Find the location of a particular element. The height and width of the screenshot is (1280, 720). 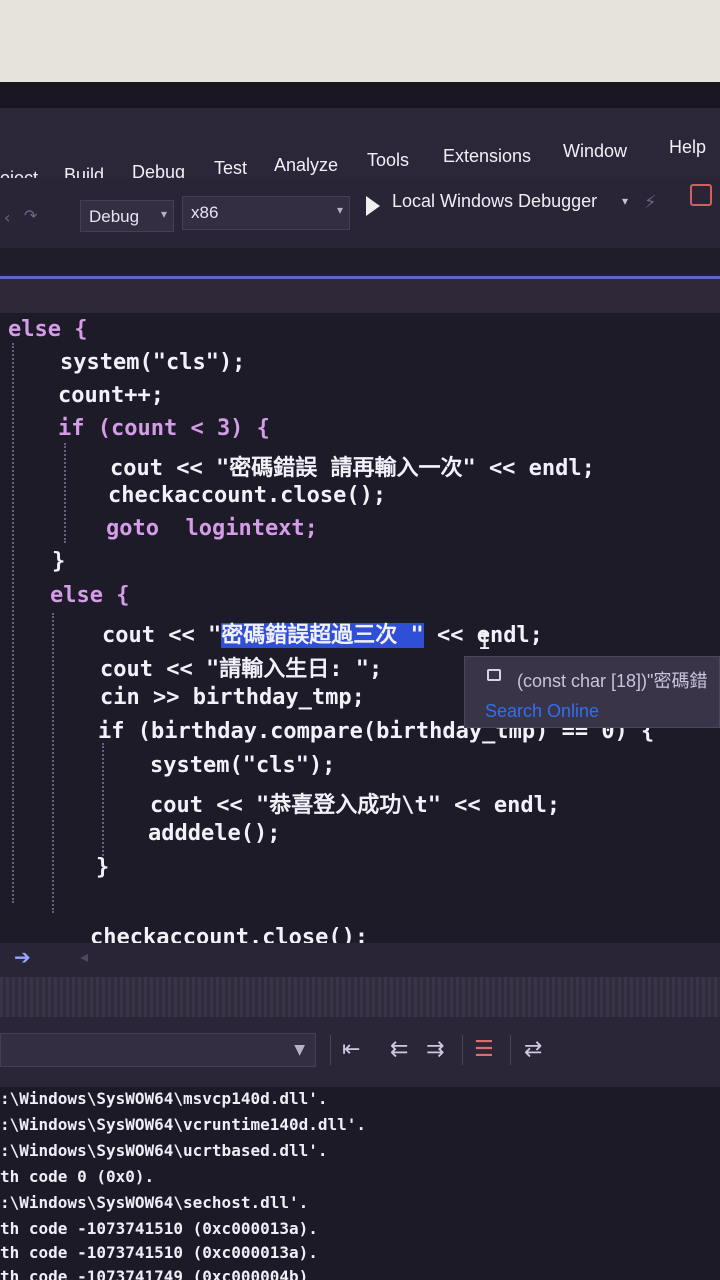

configuration-dropdown: Debug ▾ is located at coordinates (127, 216).